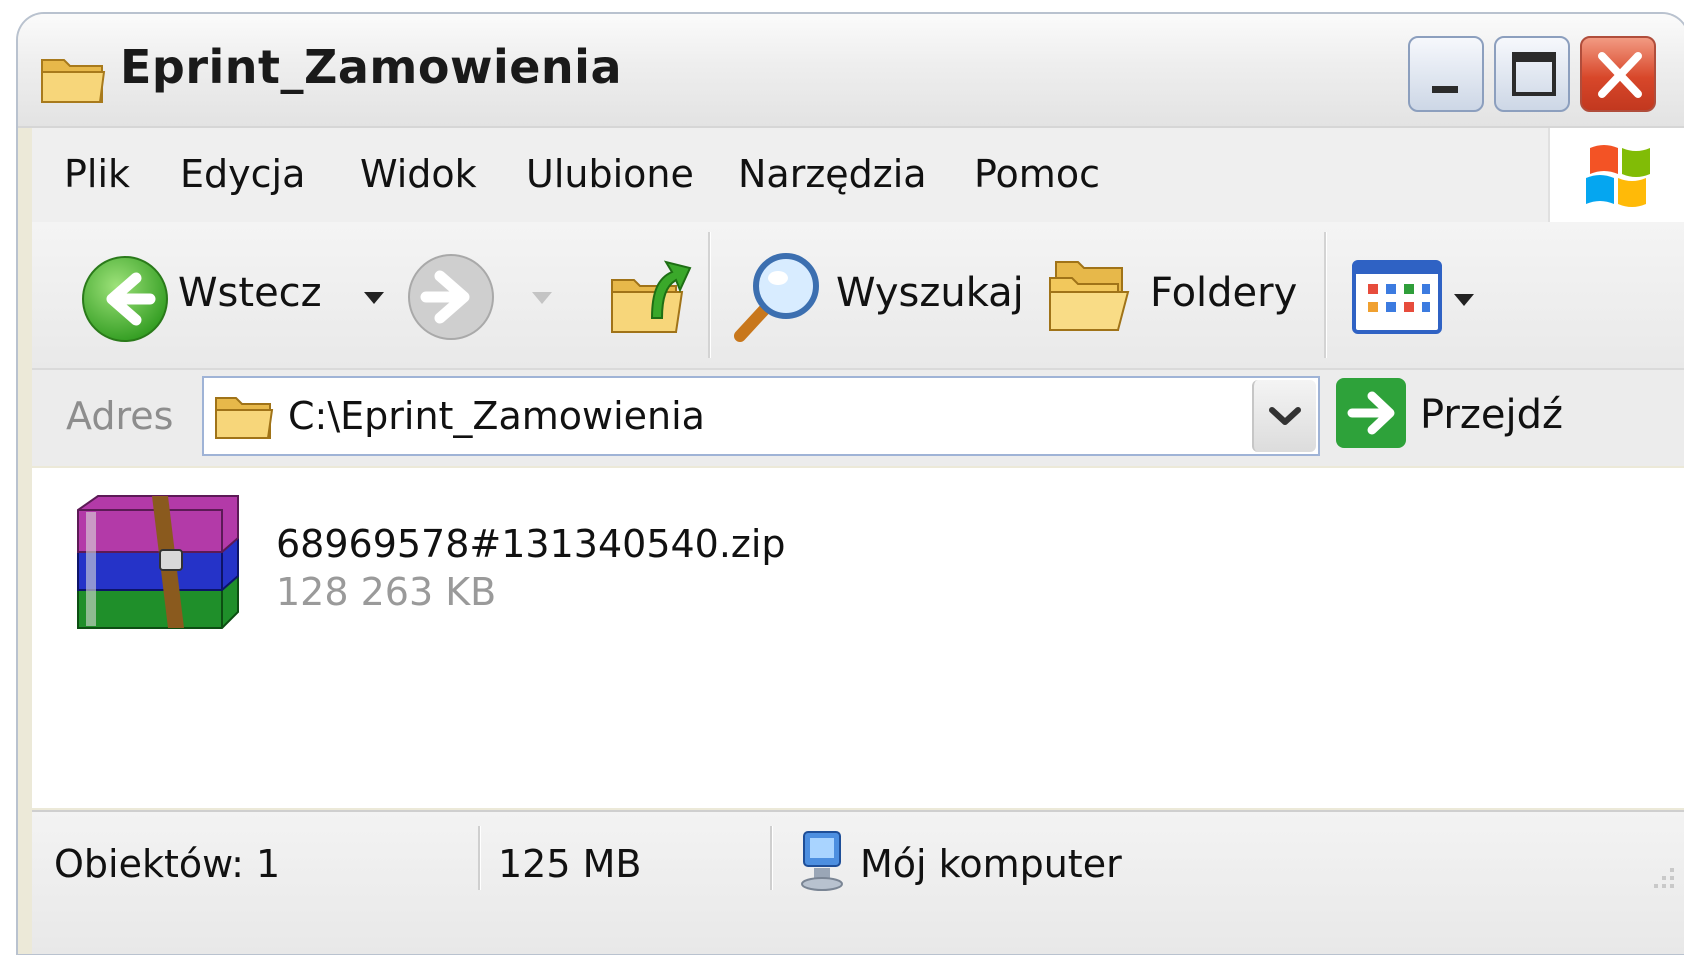 The width and height of the screenshot is (1684, 955). I want to click on go-arrow-icon, so click(1371, 413).